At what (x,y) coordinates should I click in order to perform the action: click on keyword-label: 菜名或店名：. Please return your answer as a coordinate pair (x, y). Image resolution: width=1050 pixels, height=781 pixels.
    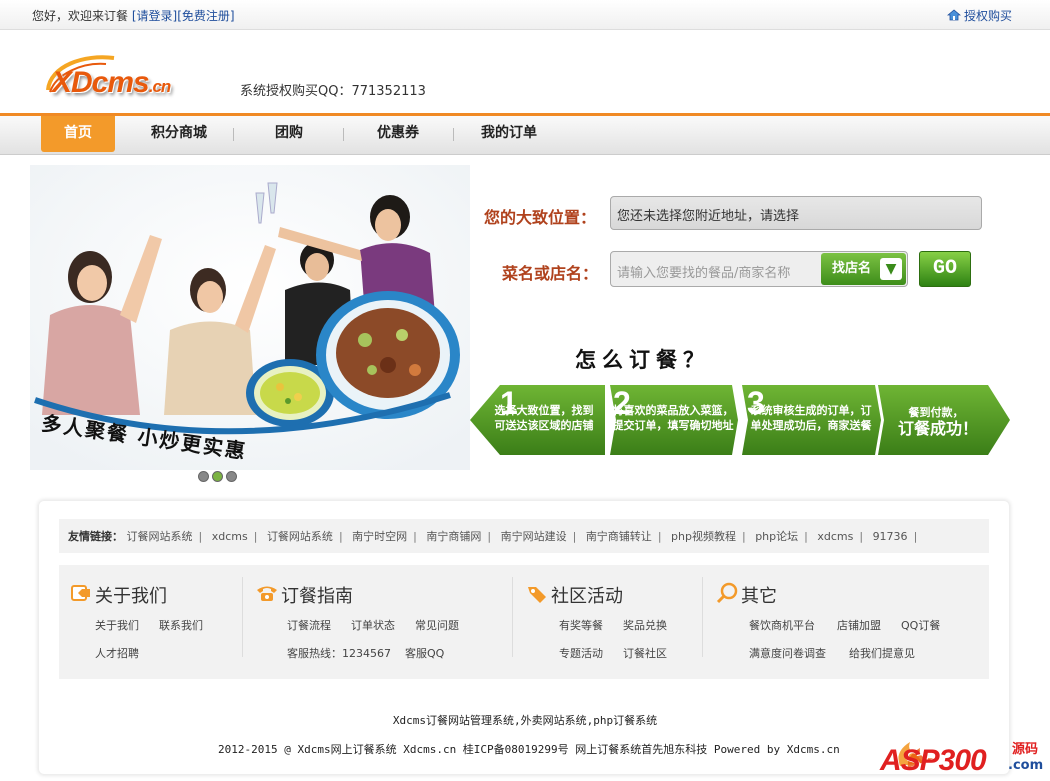
    Looking at the image, I should click on (550, 273).